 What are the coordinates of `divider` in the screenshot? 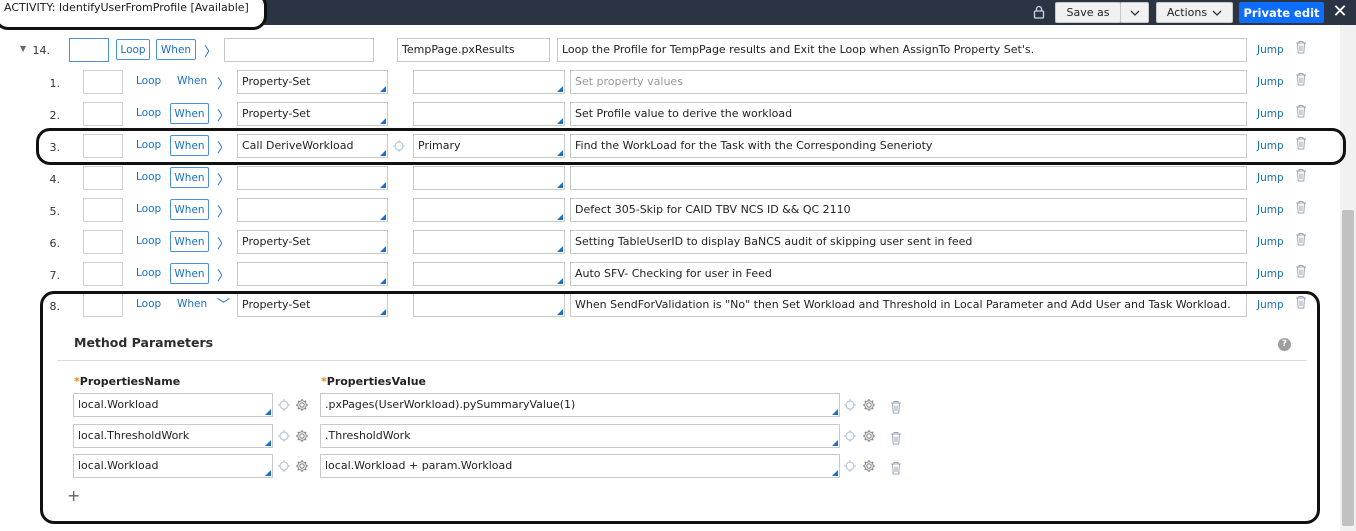 It's located at (682, 360).